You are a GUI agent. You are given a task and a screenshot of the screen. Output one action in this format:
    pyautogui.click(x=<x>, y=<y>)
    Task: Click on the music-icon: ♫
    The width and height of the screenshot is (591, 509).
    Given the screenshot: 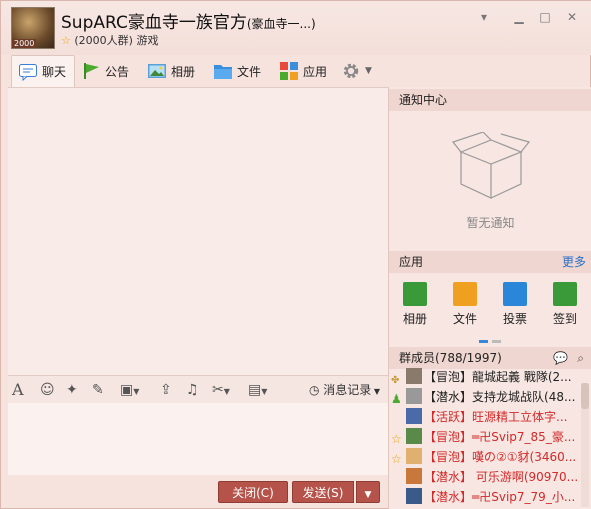 What is the action you would take?
    pyautogui.click(x=192, y=390)
    